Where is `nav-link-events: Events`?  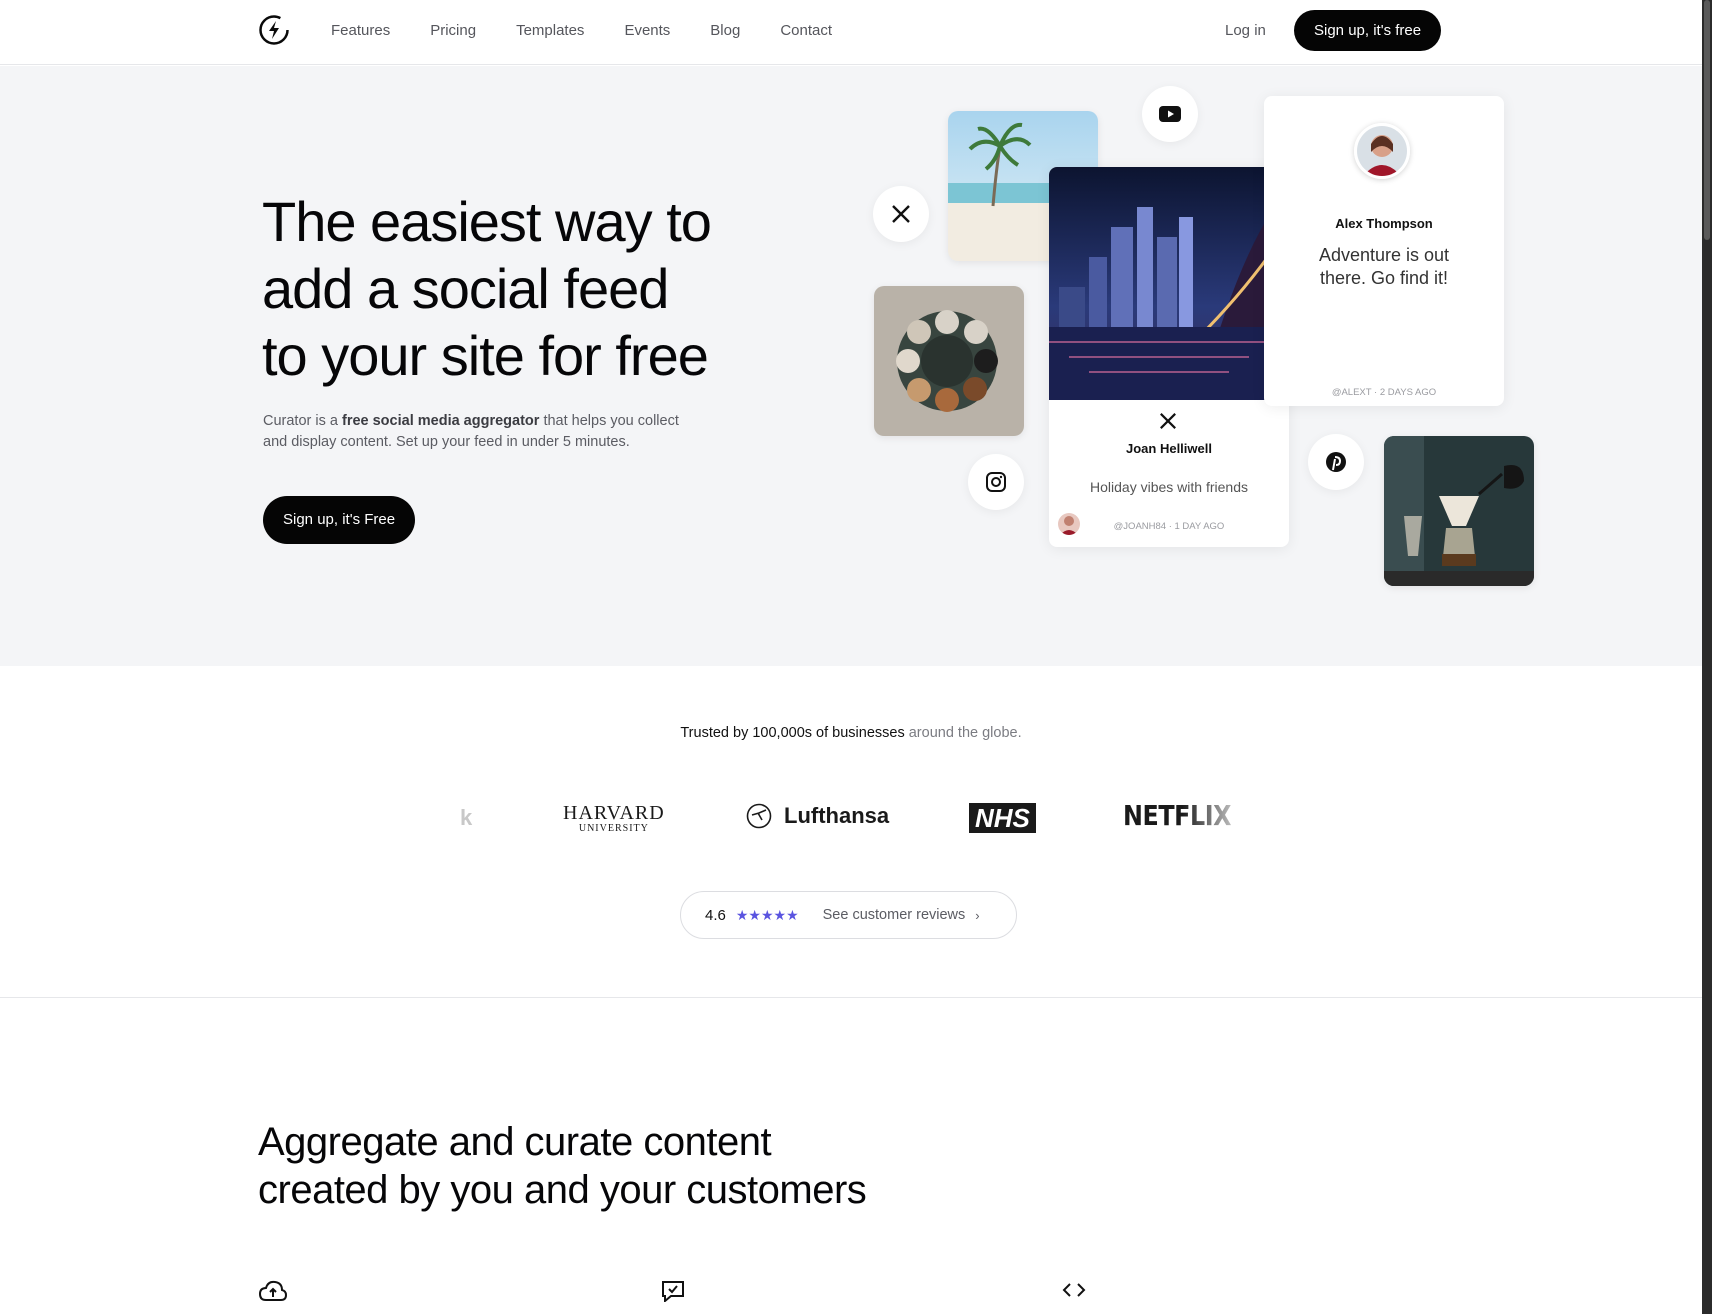
nav-link-events: Events is located at coordinates (647, 31).